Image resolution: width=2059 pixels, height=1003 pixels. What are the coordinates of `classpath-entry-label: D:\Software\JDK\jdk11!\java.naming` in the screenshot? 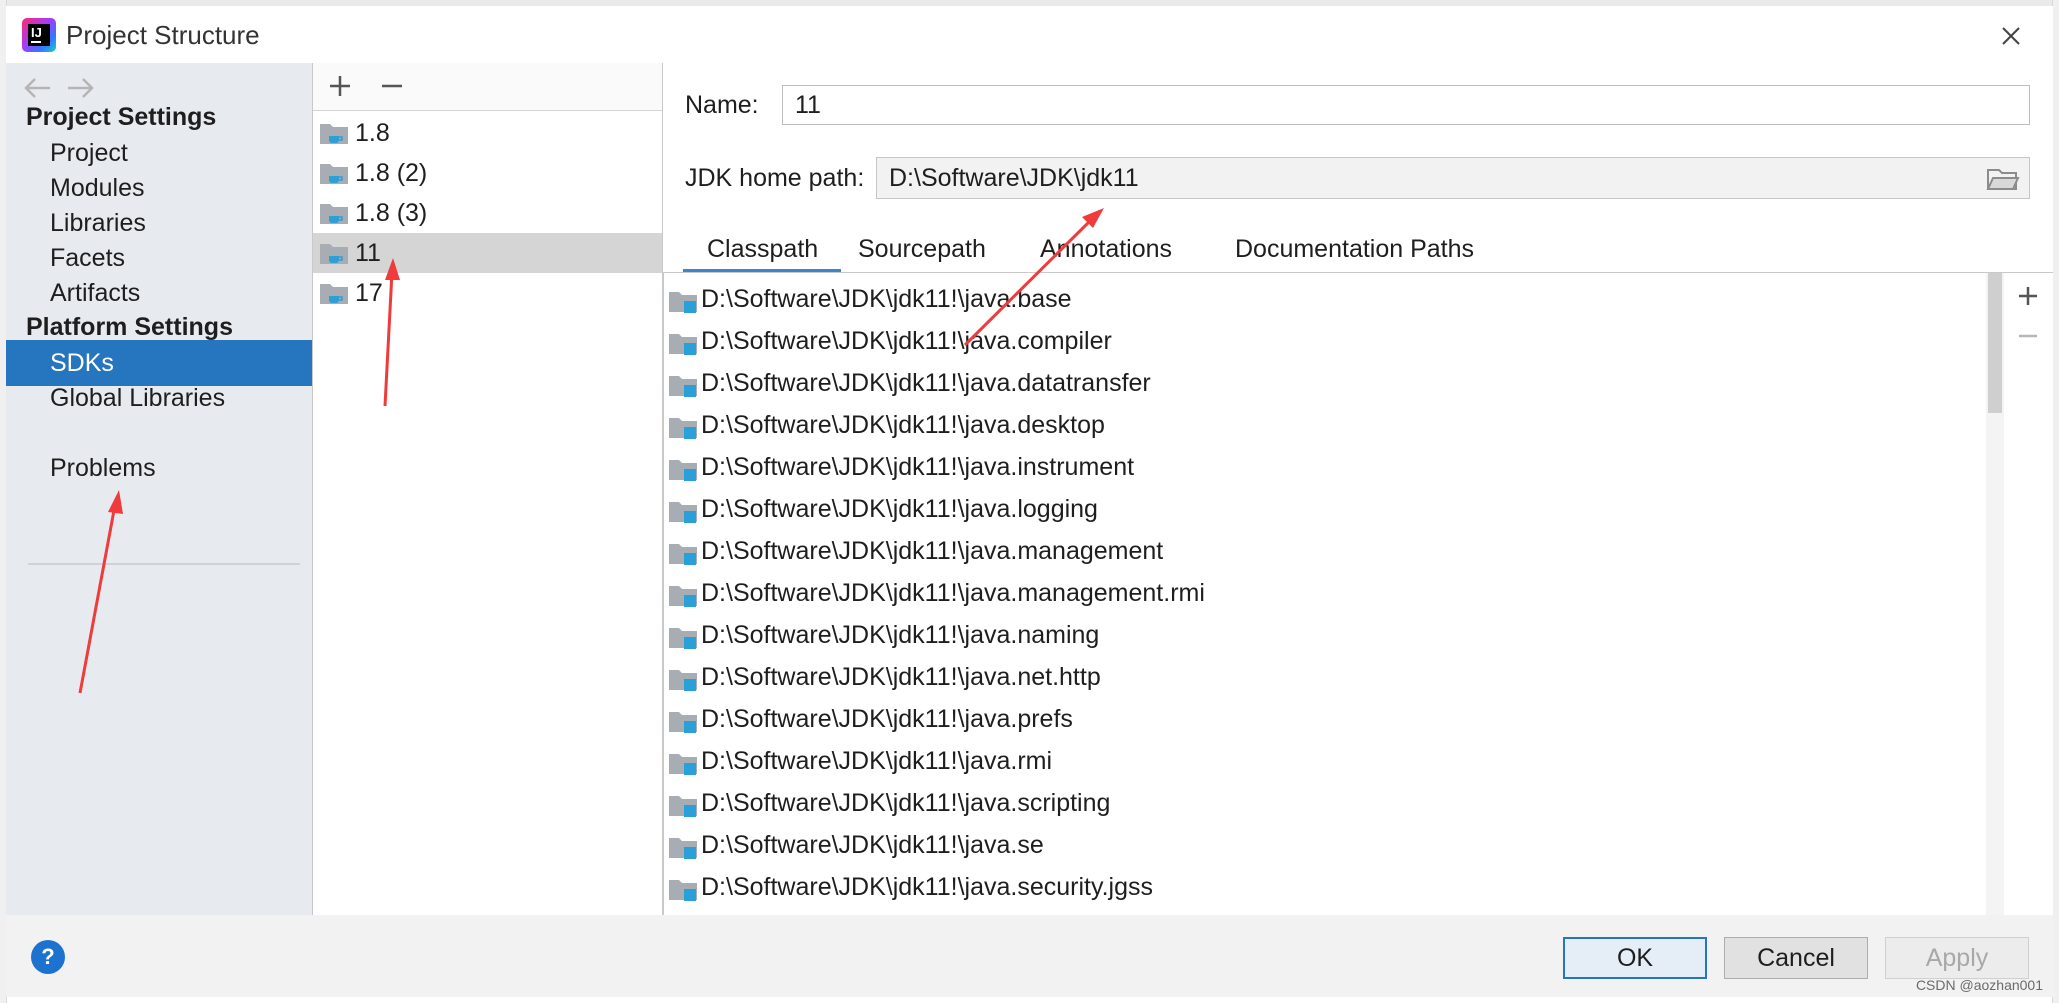 It's located at (900, 635).